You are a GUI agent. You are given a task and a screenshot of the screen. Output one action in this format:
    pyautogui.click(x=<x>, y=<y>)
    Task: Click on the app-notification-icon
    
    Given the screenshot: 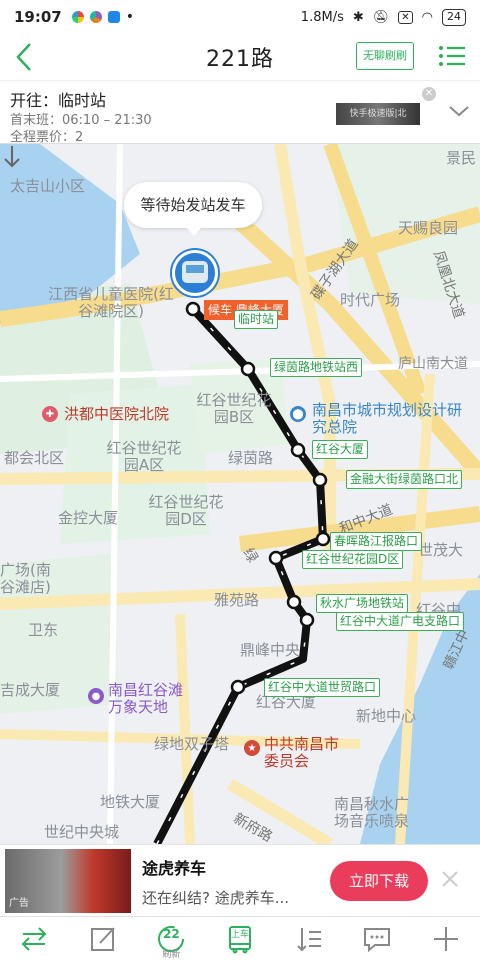 What is the action you would take?
    pyautogui.click(x=77, y=17)
    